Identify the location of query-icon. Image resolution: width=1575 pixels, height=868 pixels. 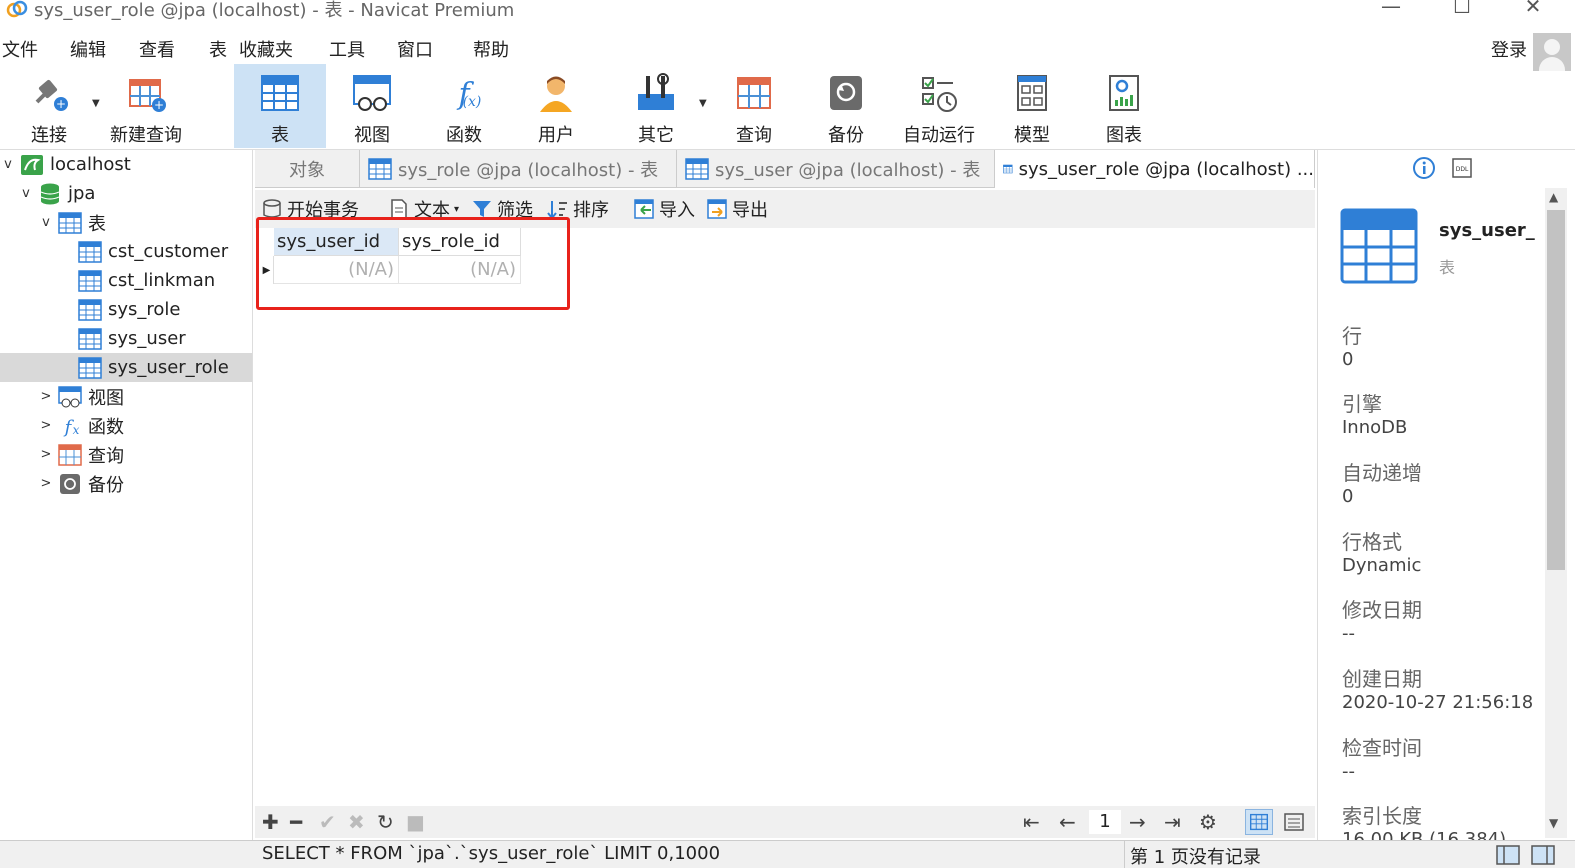
(70, 454).